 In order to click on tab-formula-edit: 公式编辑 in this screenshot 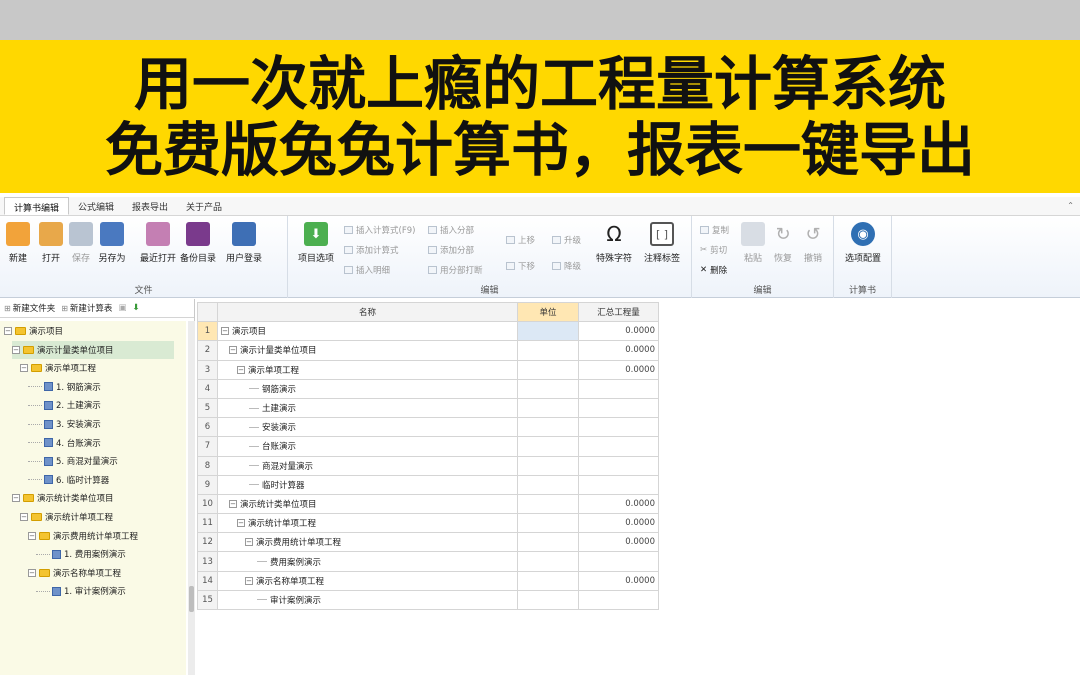, I will do `click(96, 206)`.